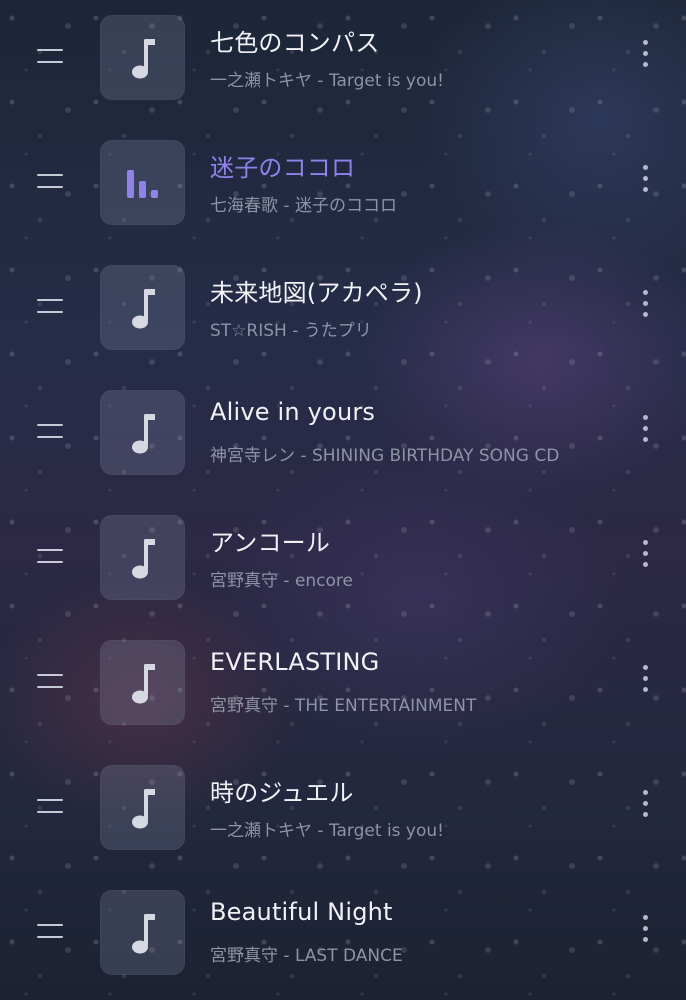  What do you see at coordinates (270, 543) in the screenshot?
I see `track-title: アンコール` at bounding box center [270, 543].